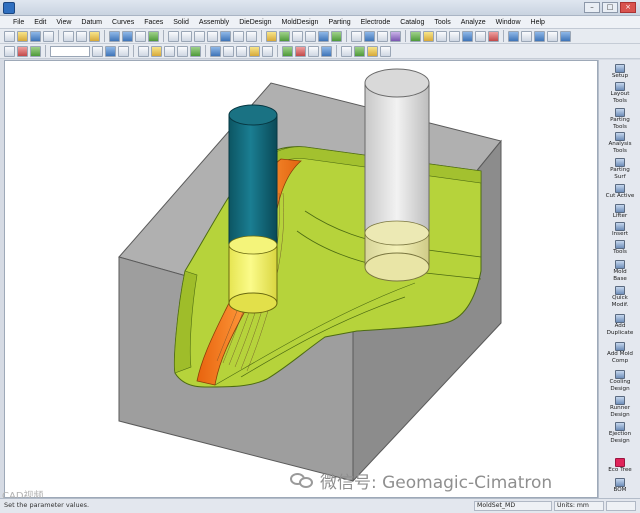 This screenshot has height=513, width=640. I want to click on panel-item-setup: Setup, so click(619, 72).